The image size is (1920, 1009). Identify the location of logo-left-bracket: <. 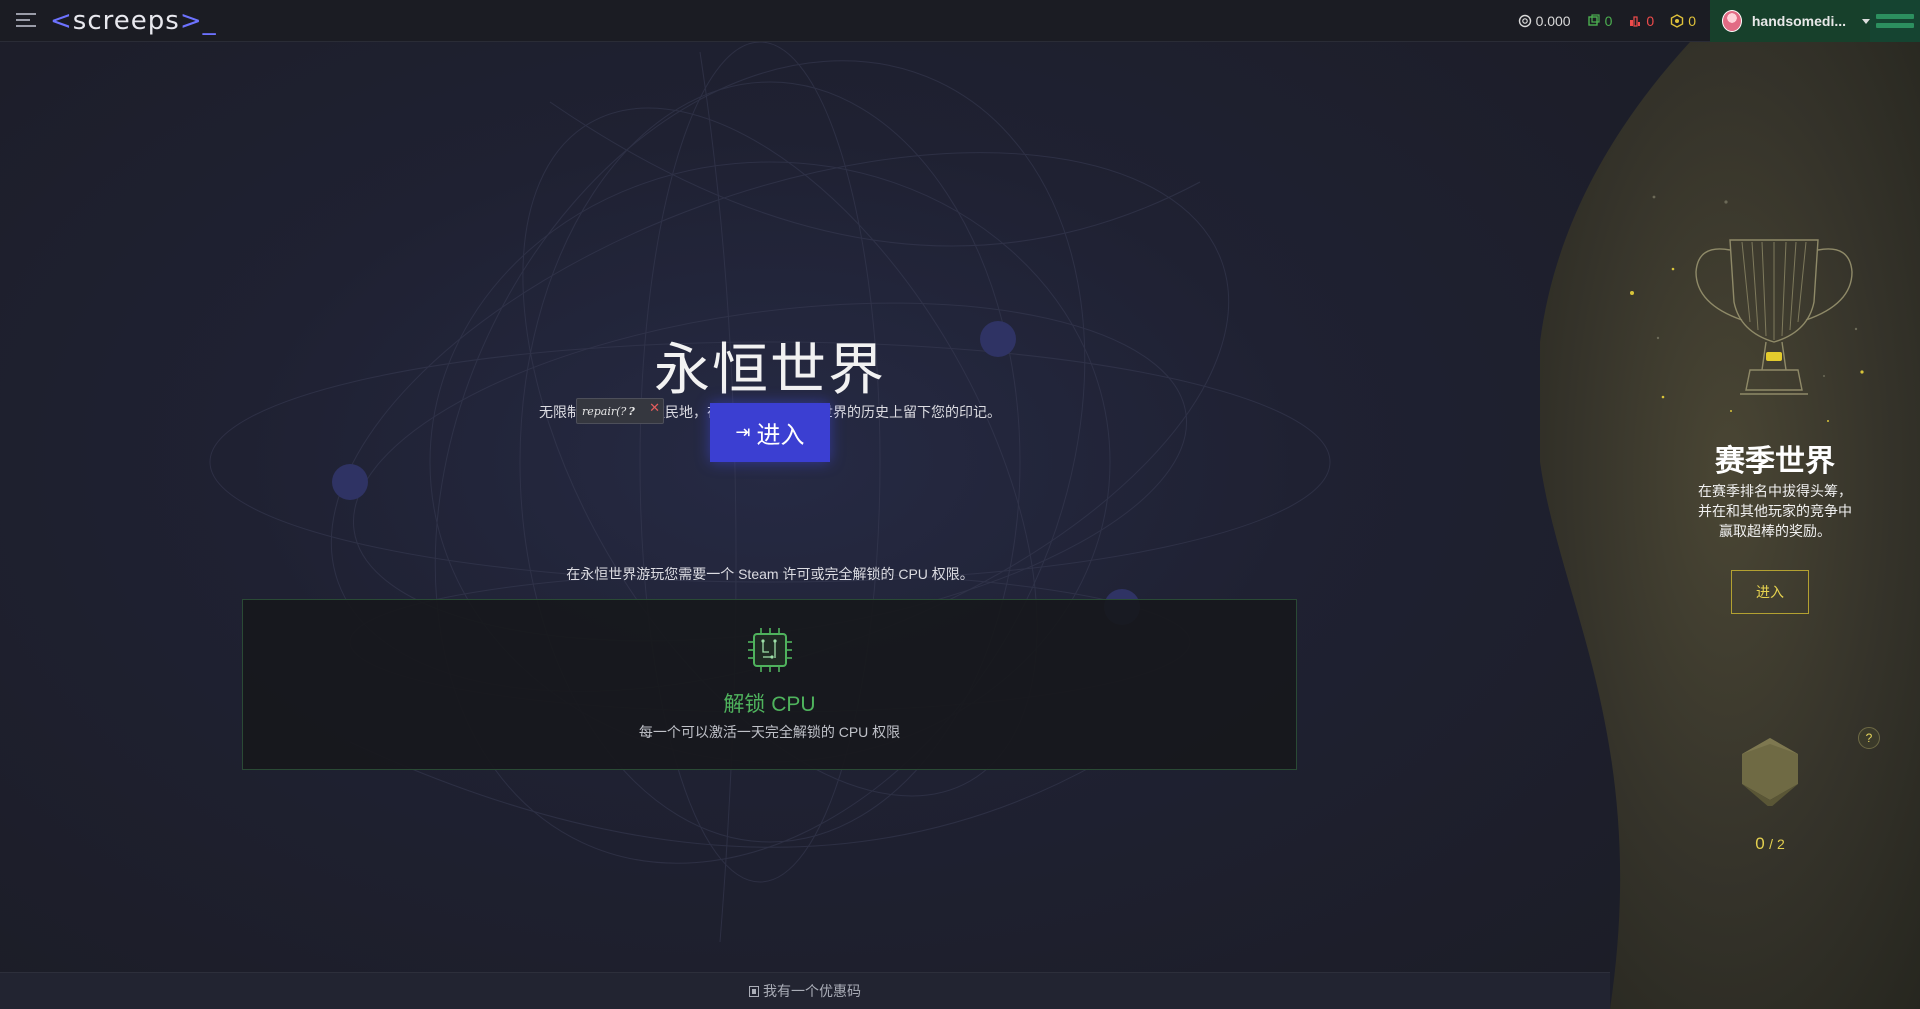
(61, 21).